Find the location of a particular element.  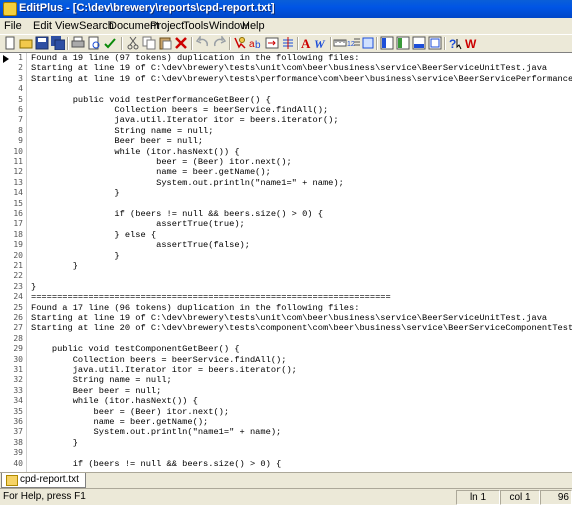

line-number: 14 is located at coordinates (18, 193).